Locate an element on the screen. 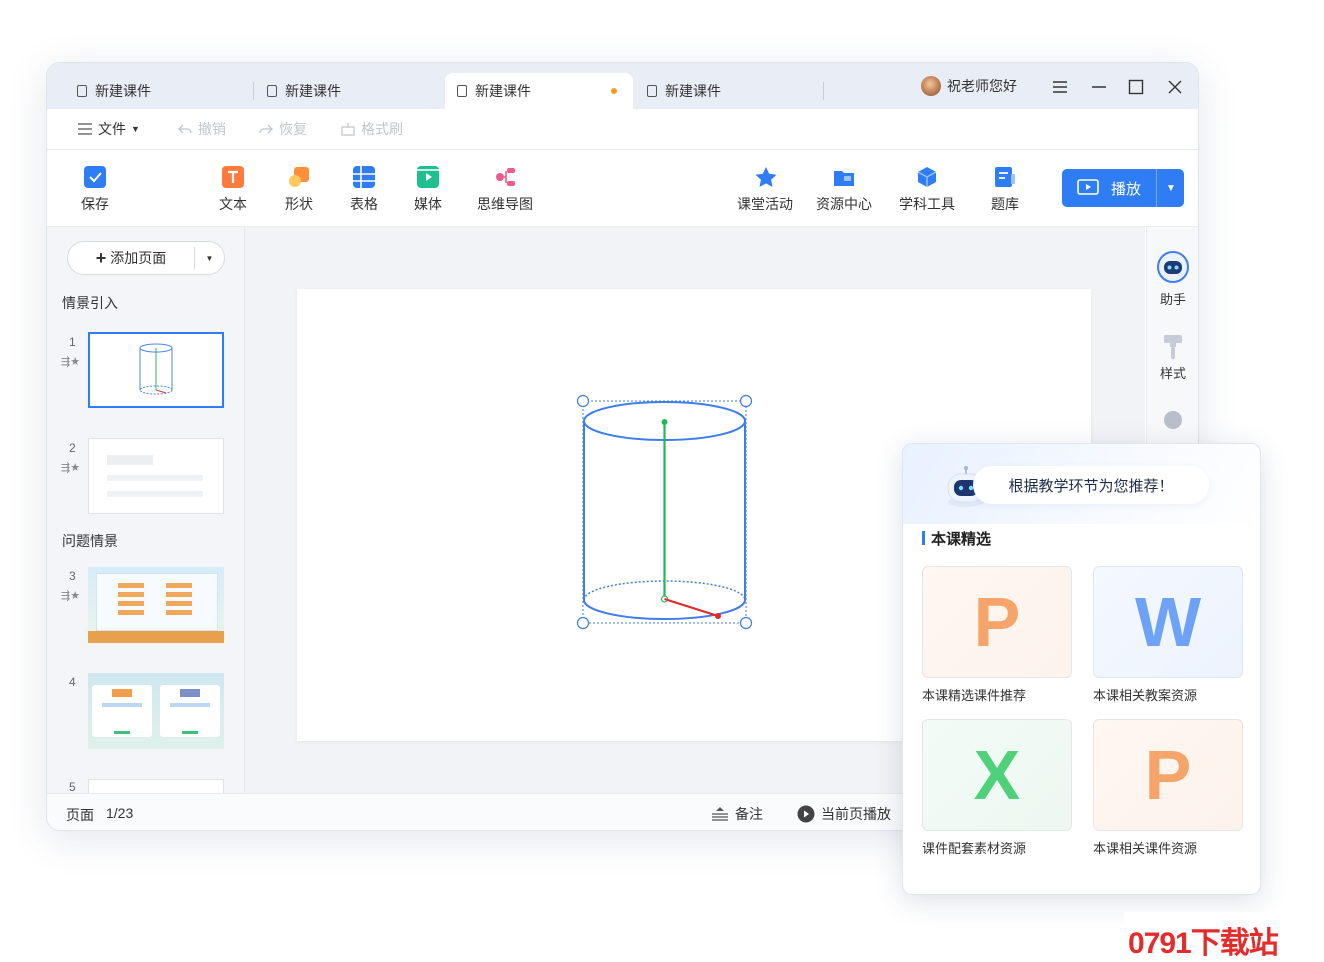 The image size is (1324, 962). add-page-dropdown: ▼ is located at coordinates (209, 258).